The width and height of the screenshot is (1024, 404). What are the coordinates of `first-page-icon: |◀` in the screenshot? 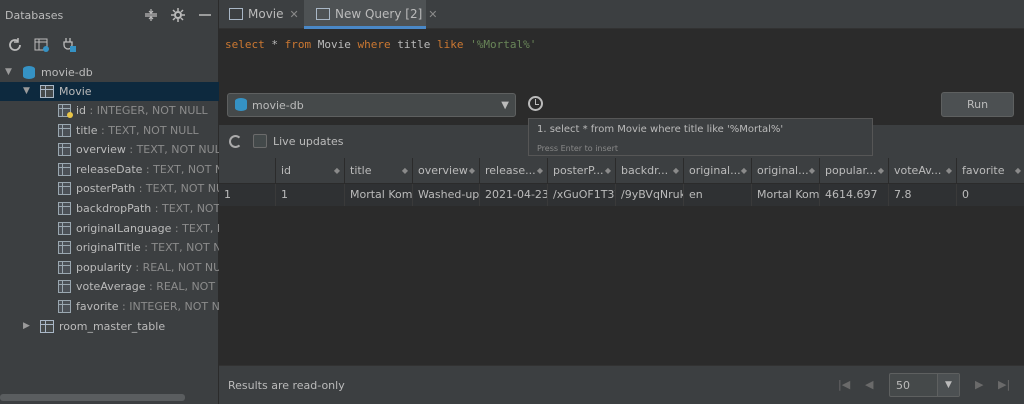 It's located at (844, 384).